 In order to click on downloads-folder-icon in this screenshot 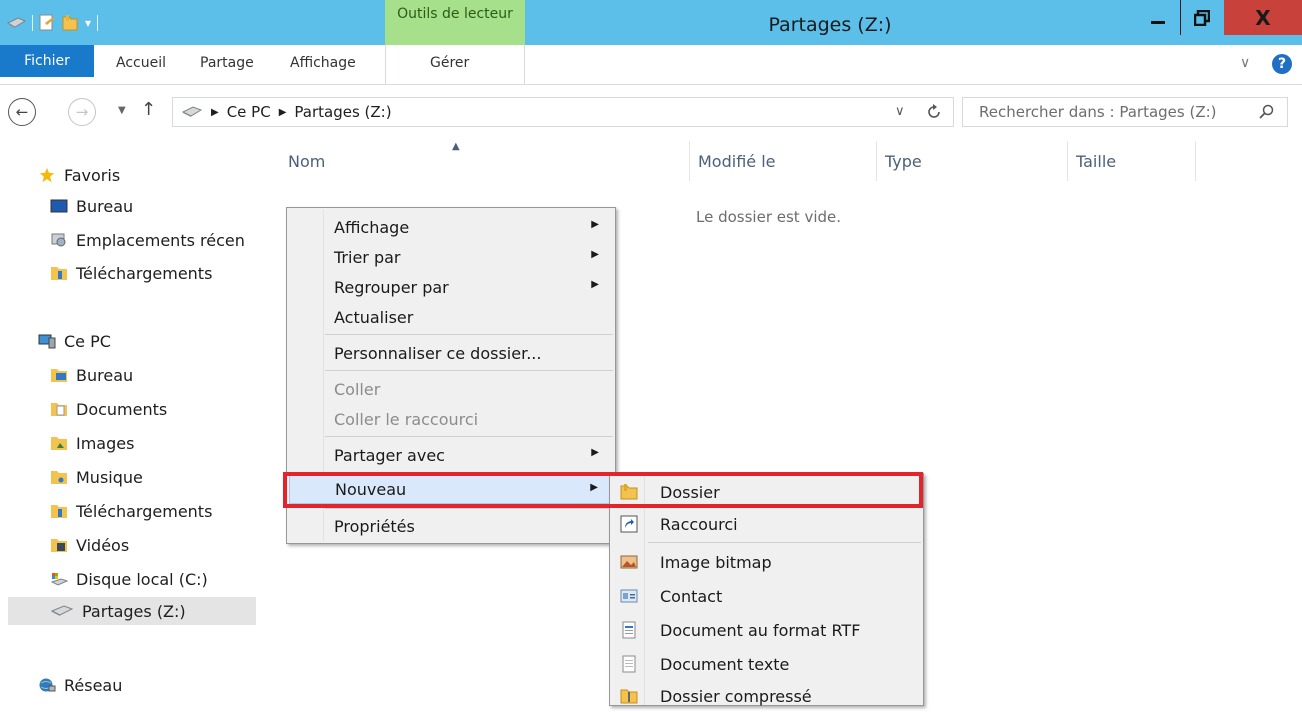, I will do `click(59, 511)`.